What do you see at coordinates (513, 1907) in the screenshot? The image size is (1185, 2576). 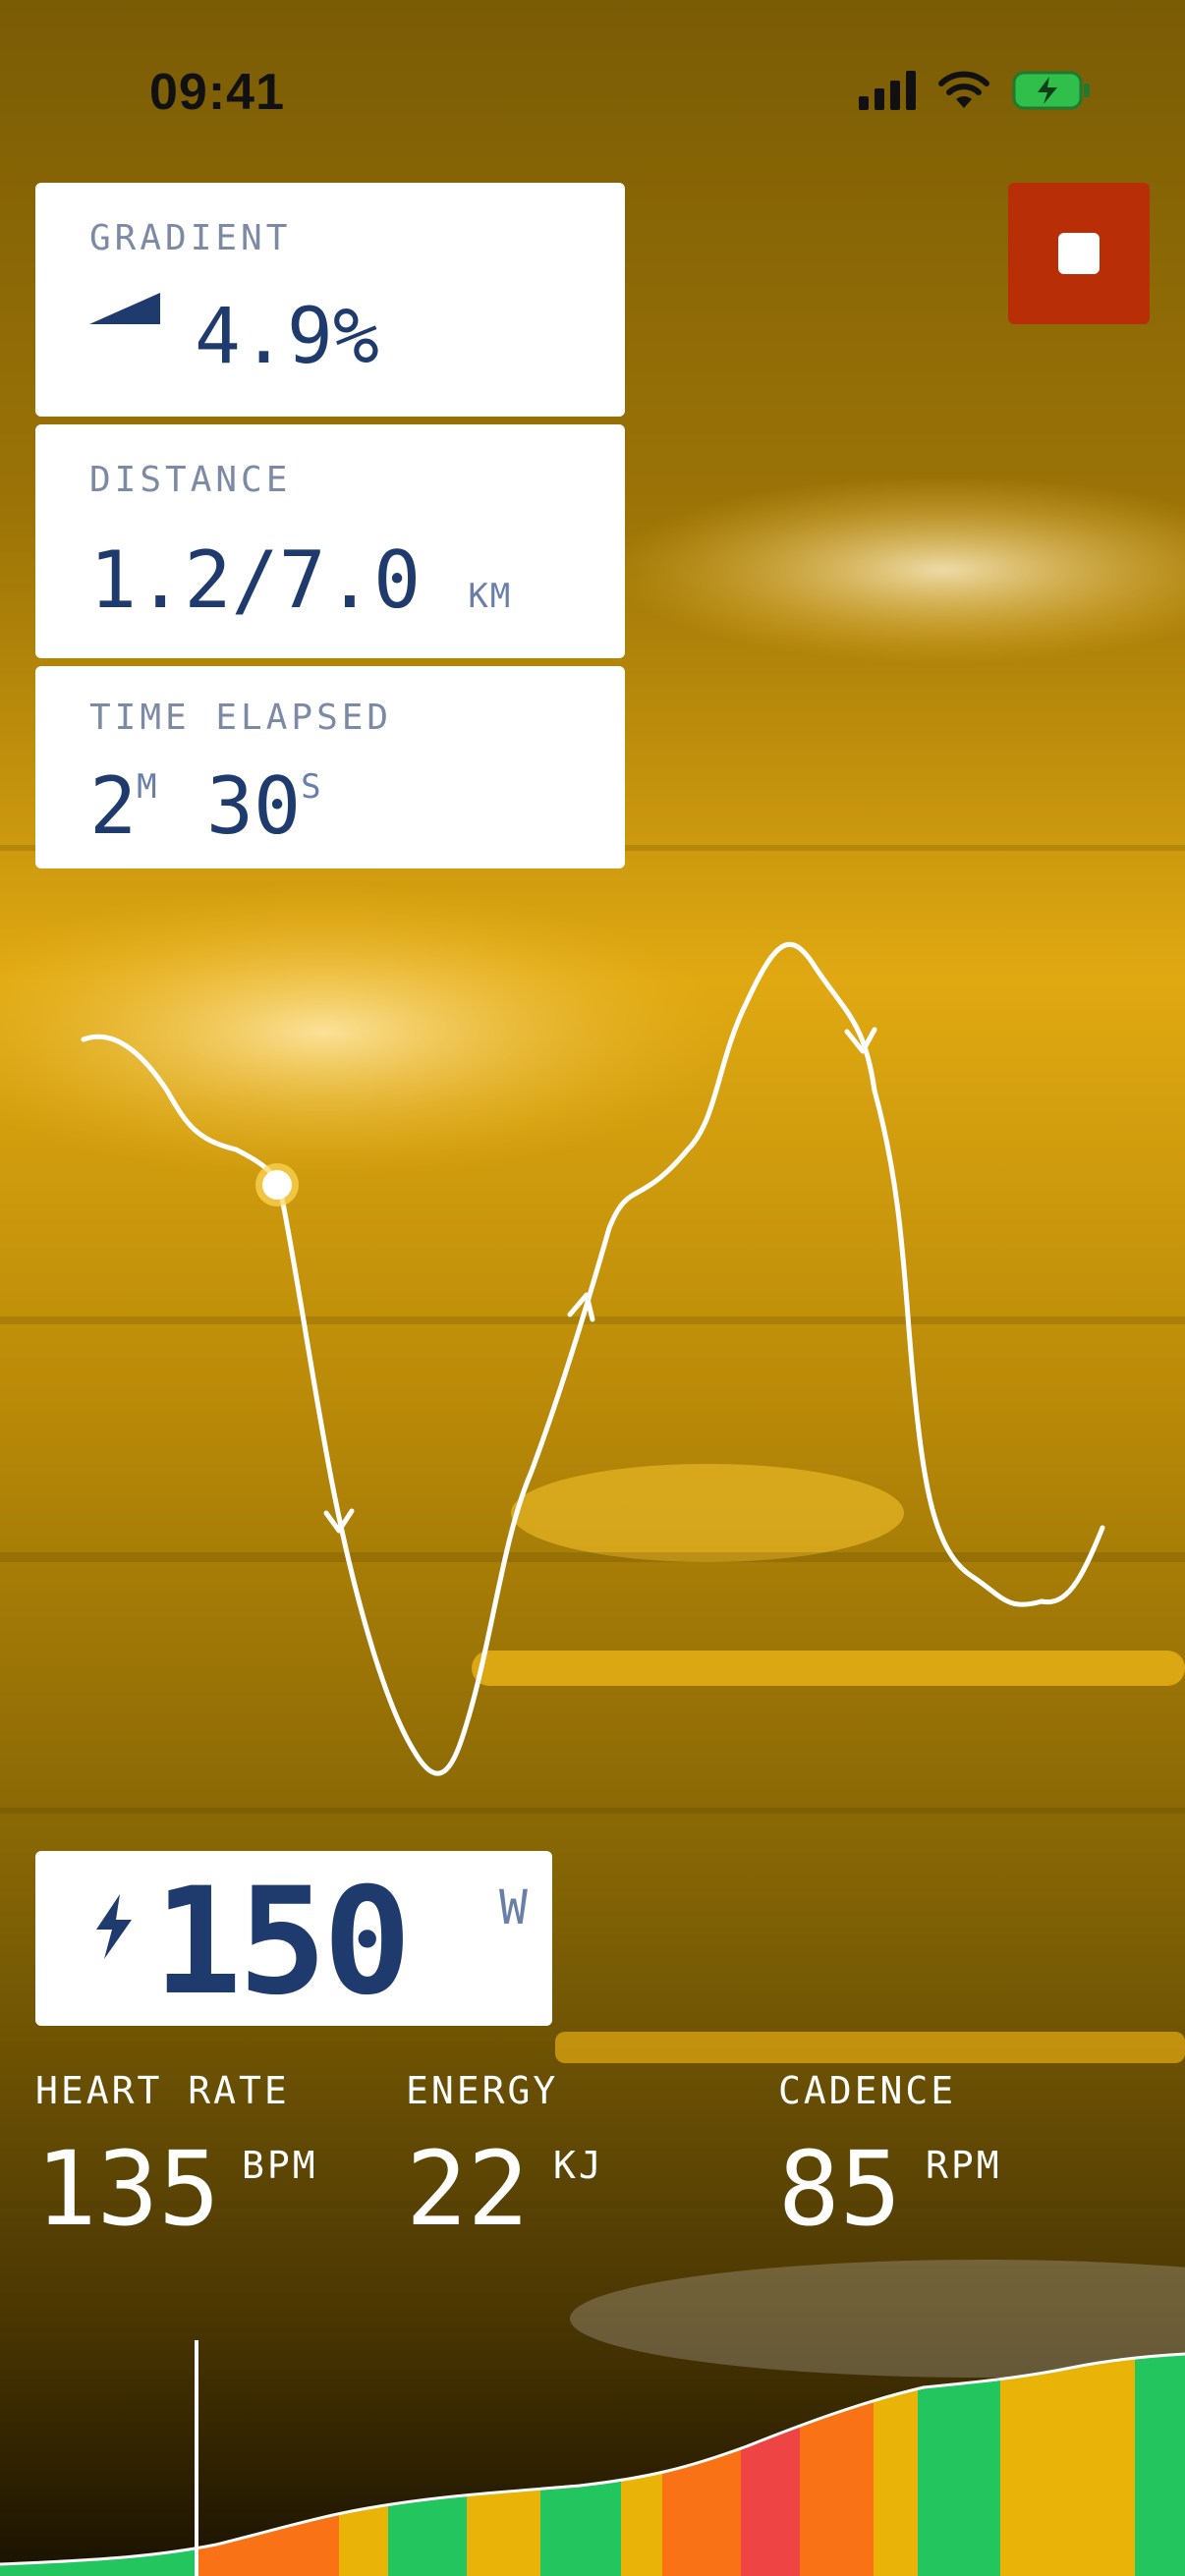 I see `power-unit: W` at bounding box center [513, 1907].